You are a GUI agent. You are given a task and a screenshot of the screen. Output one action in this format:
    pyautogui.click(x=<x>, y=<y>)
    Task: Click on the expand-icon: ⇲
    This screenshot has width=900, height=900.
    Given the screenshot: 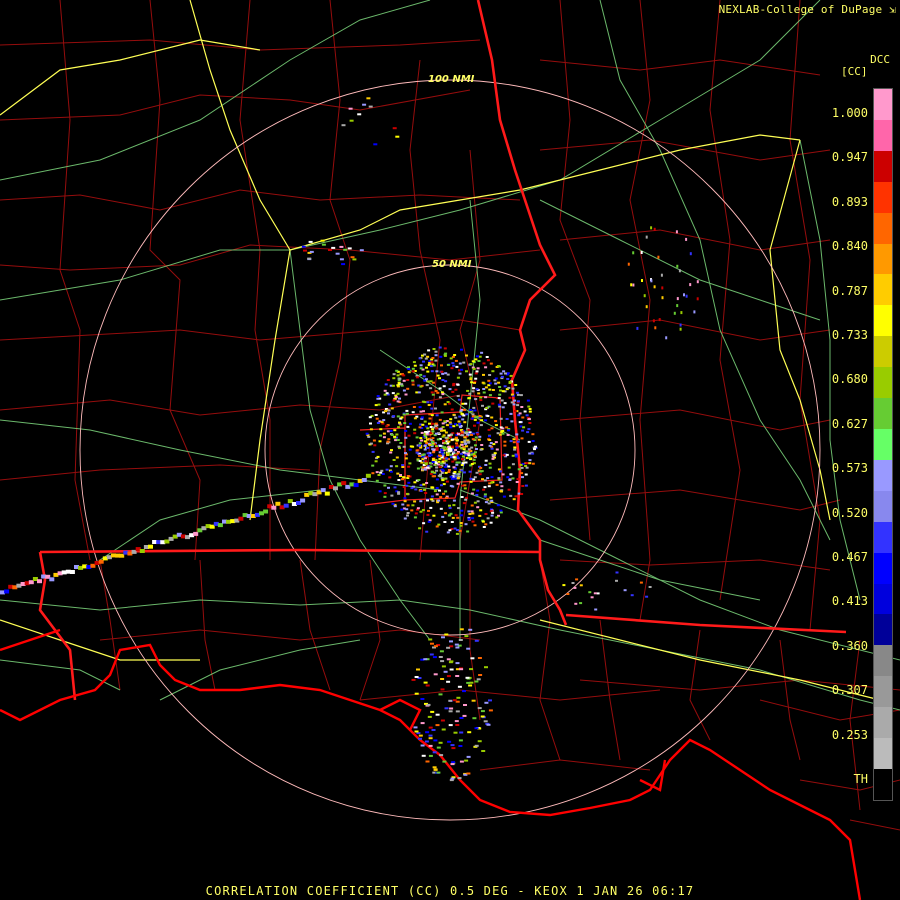 What is the action you would take?
    pyautogui.click(x=892, y=9)
    